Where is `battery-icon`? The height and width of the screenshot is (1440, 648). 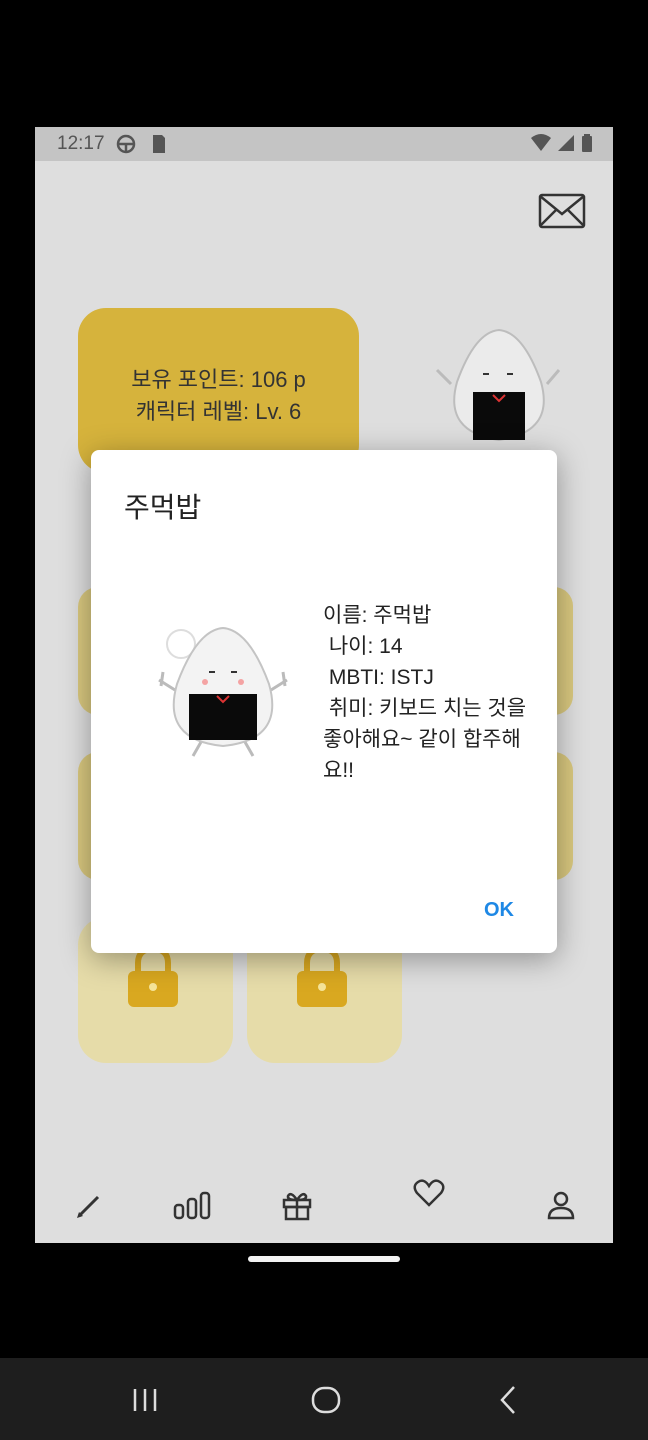 battery-icon is located at coordinates (587, 143).